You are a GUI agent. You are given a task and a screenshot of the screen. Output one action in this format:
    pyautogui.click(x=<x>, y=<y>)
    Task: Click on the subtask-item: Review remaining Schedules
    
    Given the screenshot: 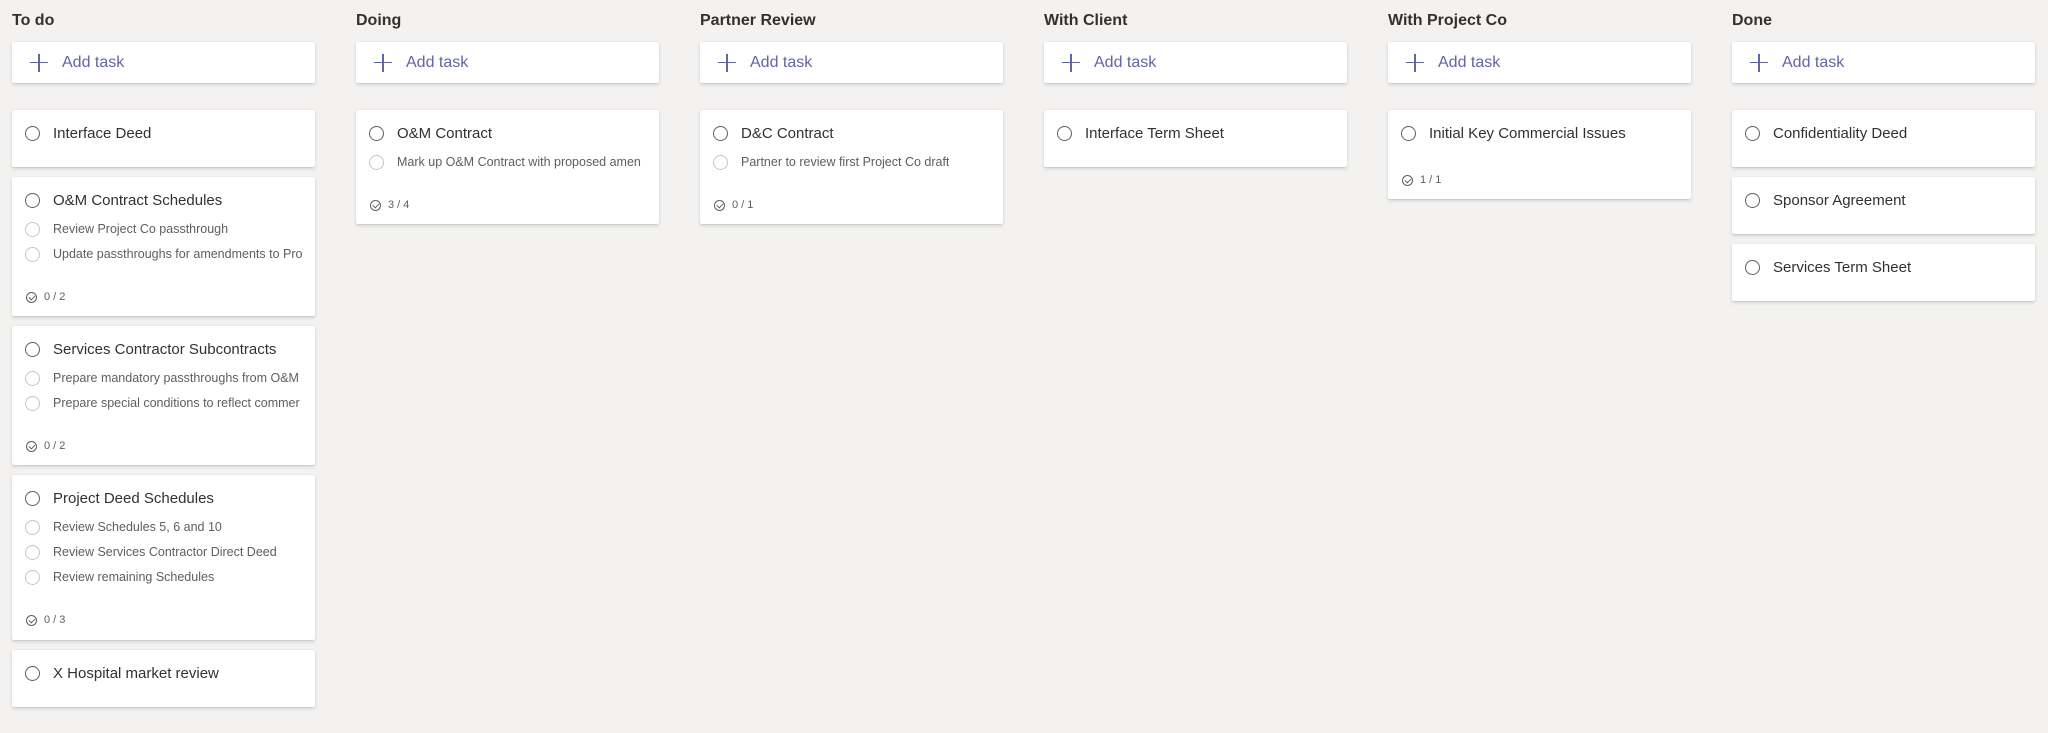 What is the action you would take?
    pyautogui.click(x=164, y=577)
    